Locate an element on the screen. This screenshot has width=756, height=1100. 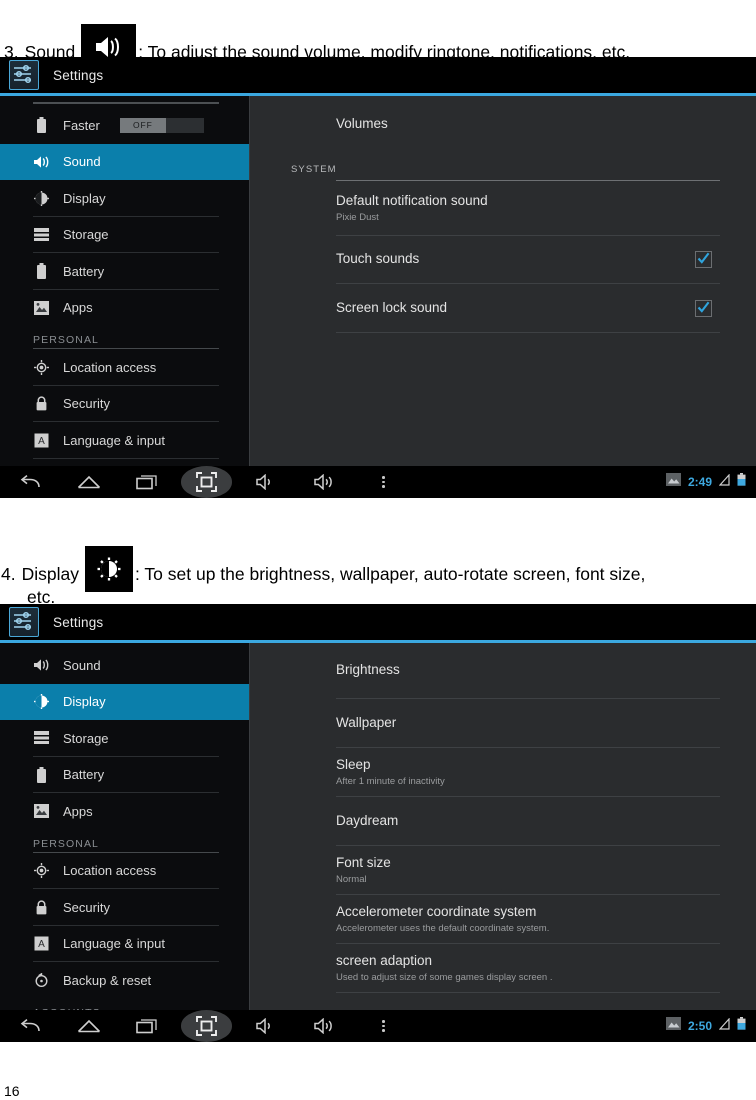
pane-section-system: SYSTEM is located at coordinates (314, 169).